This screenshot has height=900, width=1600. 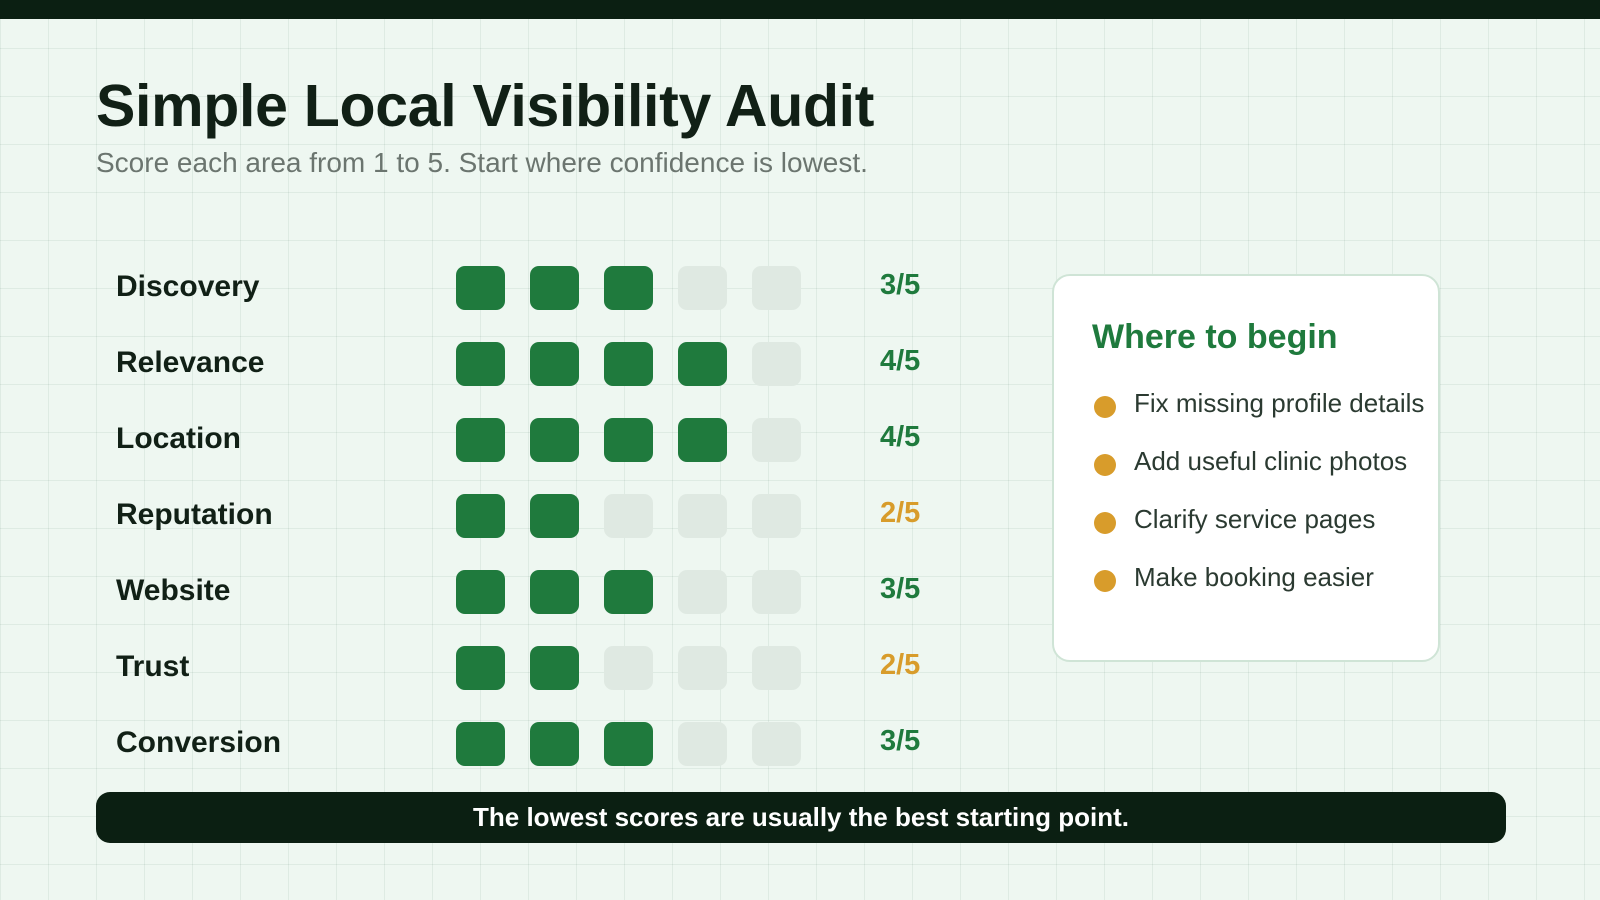 I want to click on score-row: Discovery 3/5, so click(x=526, y=290).